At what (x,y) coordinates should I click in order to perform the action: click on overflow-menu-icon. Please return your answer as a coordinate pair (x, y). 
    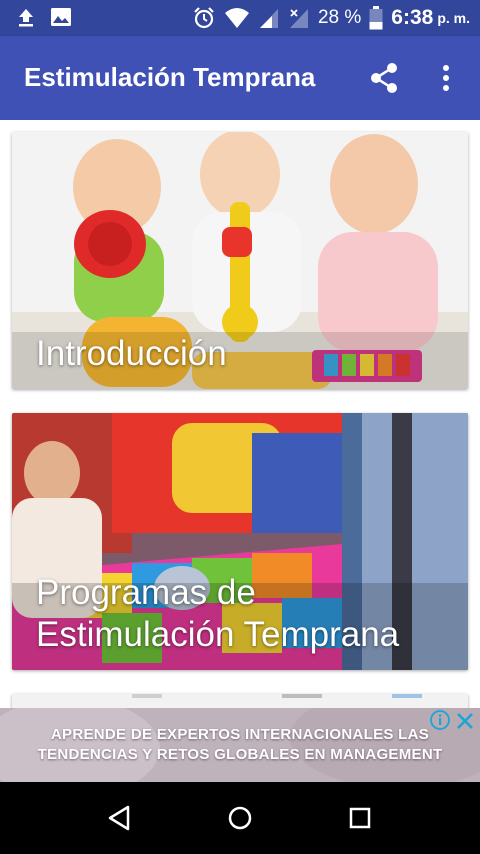
    Looking at the image, I should click on (446, 78).